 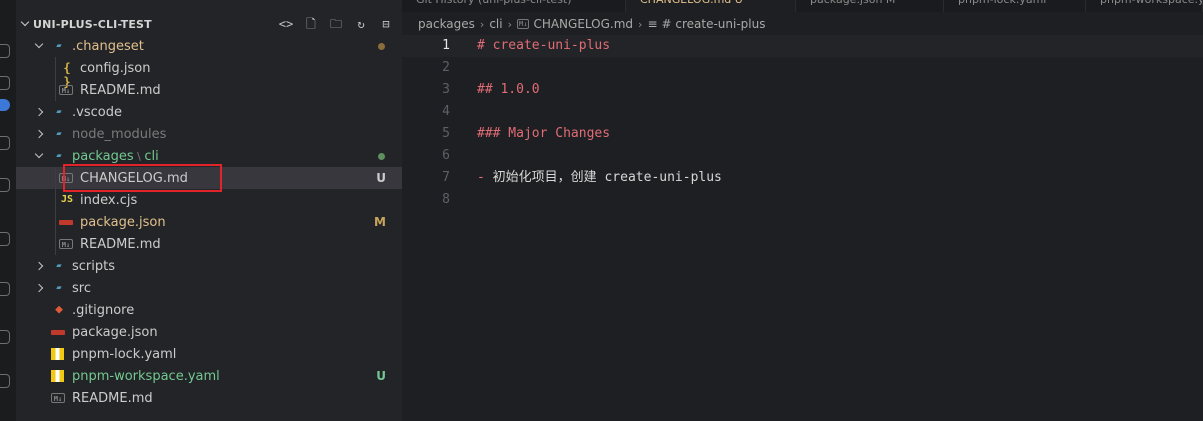 I want to click on code-icon: <>, so click(x=286, y=24).